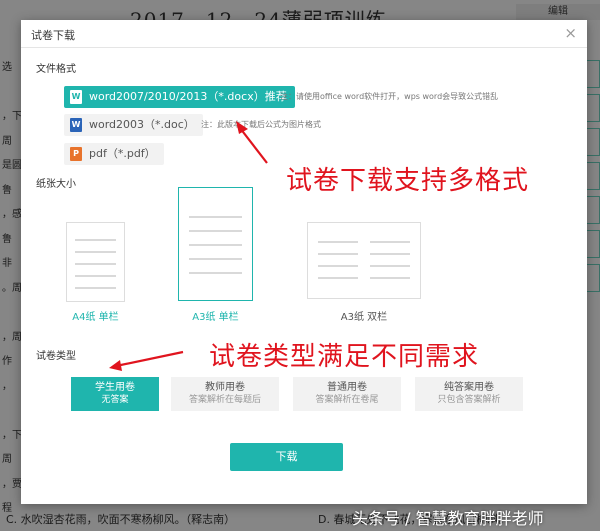 The image size is (600, 531). Describe the element at coordinates (261, 124) in the screenshot. I see `format-note: 注：此版本下载后公式为图片格式` at that location.